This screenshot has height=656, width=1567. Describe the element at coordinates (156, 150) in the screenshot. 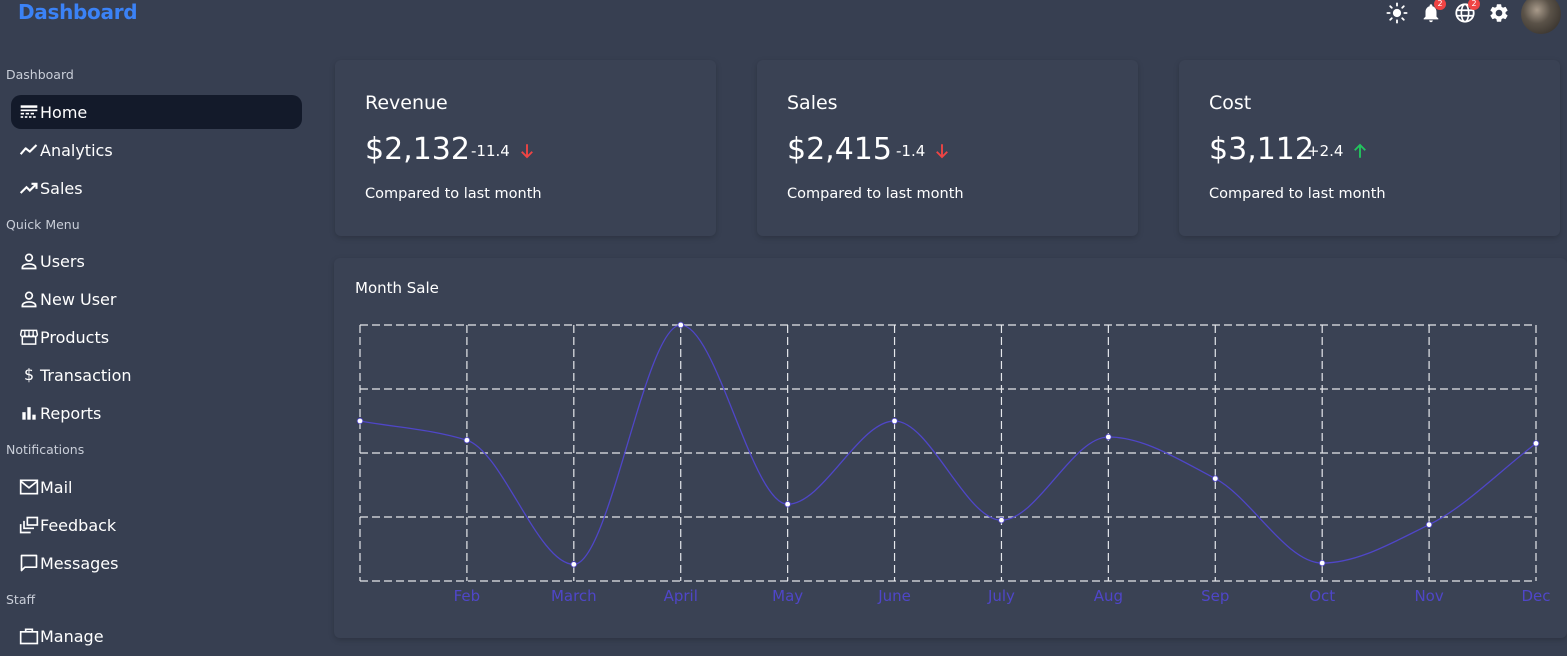

I see `sidebar-item-analytics: Analytics` at that location.